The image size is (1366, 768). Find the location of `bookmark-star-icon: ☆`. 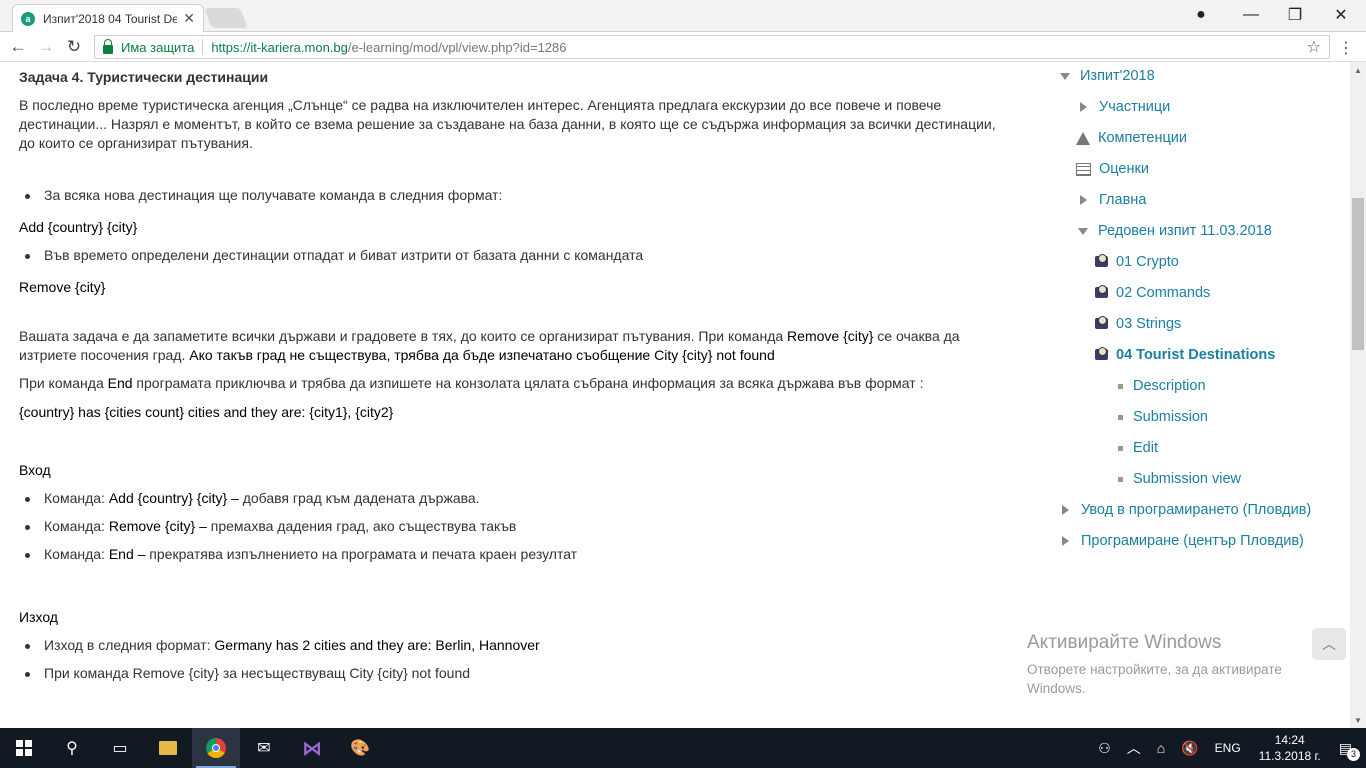

bookmark-star-icon: ☆ is located at coordinates (1314, 47).